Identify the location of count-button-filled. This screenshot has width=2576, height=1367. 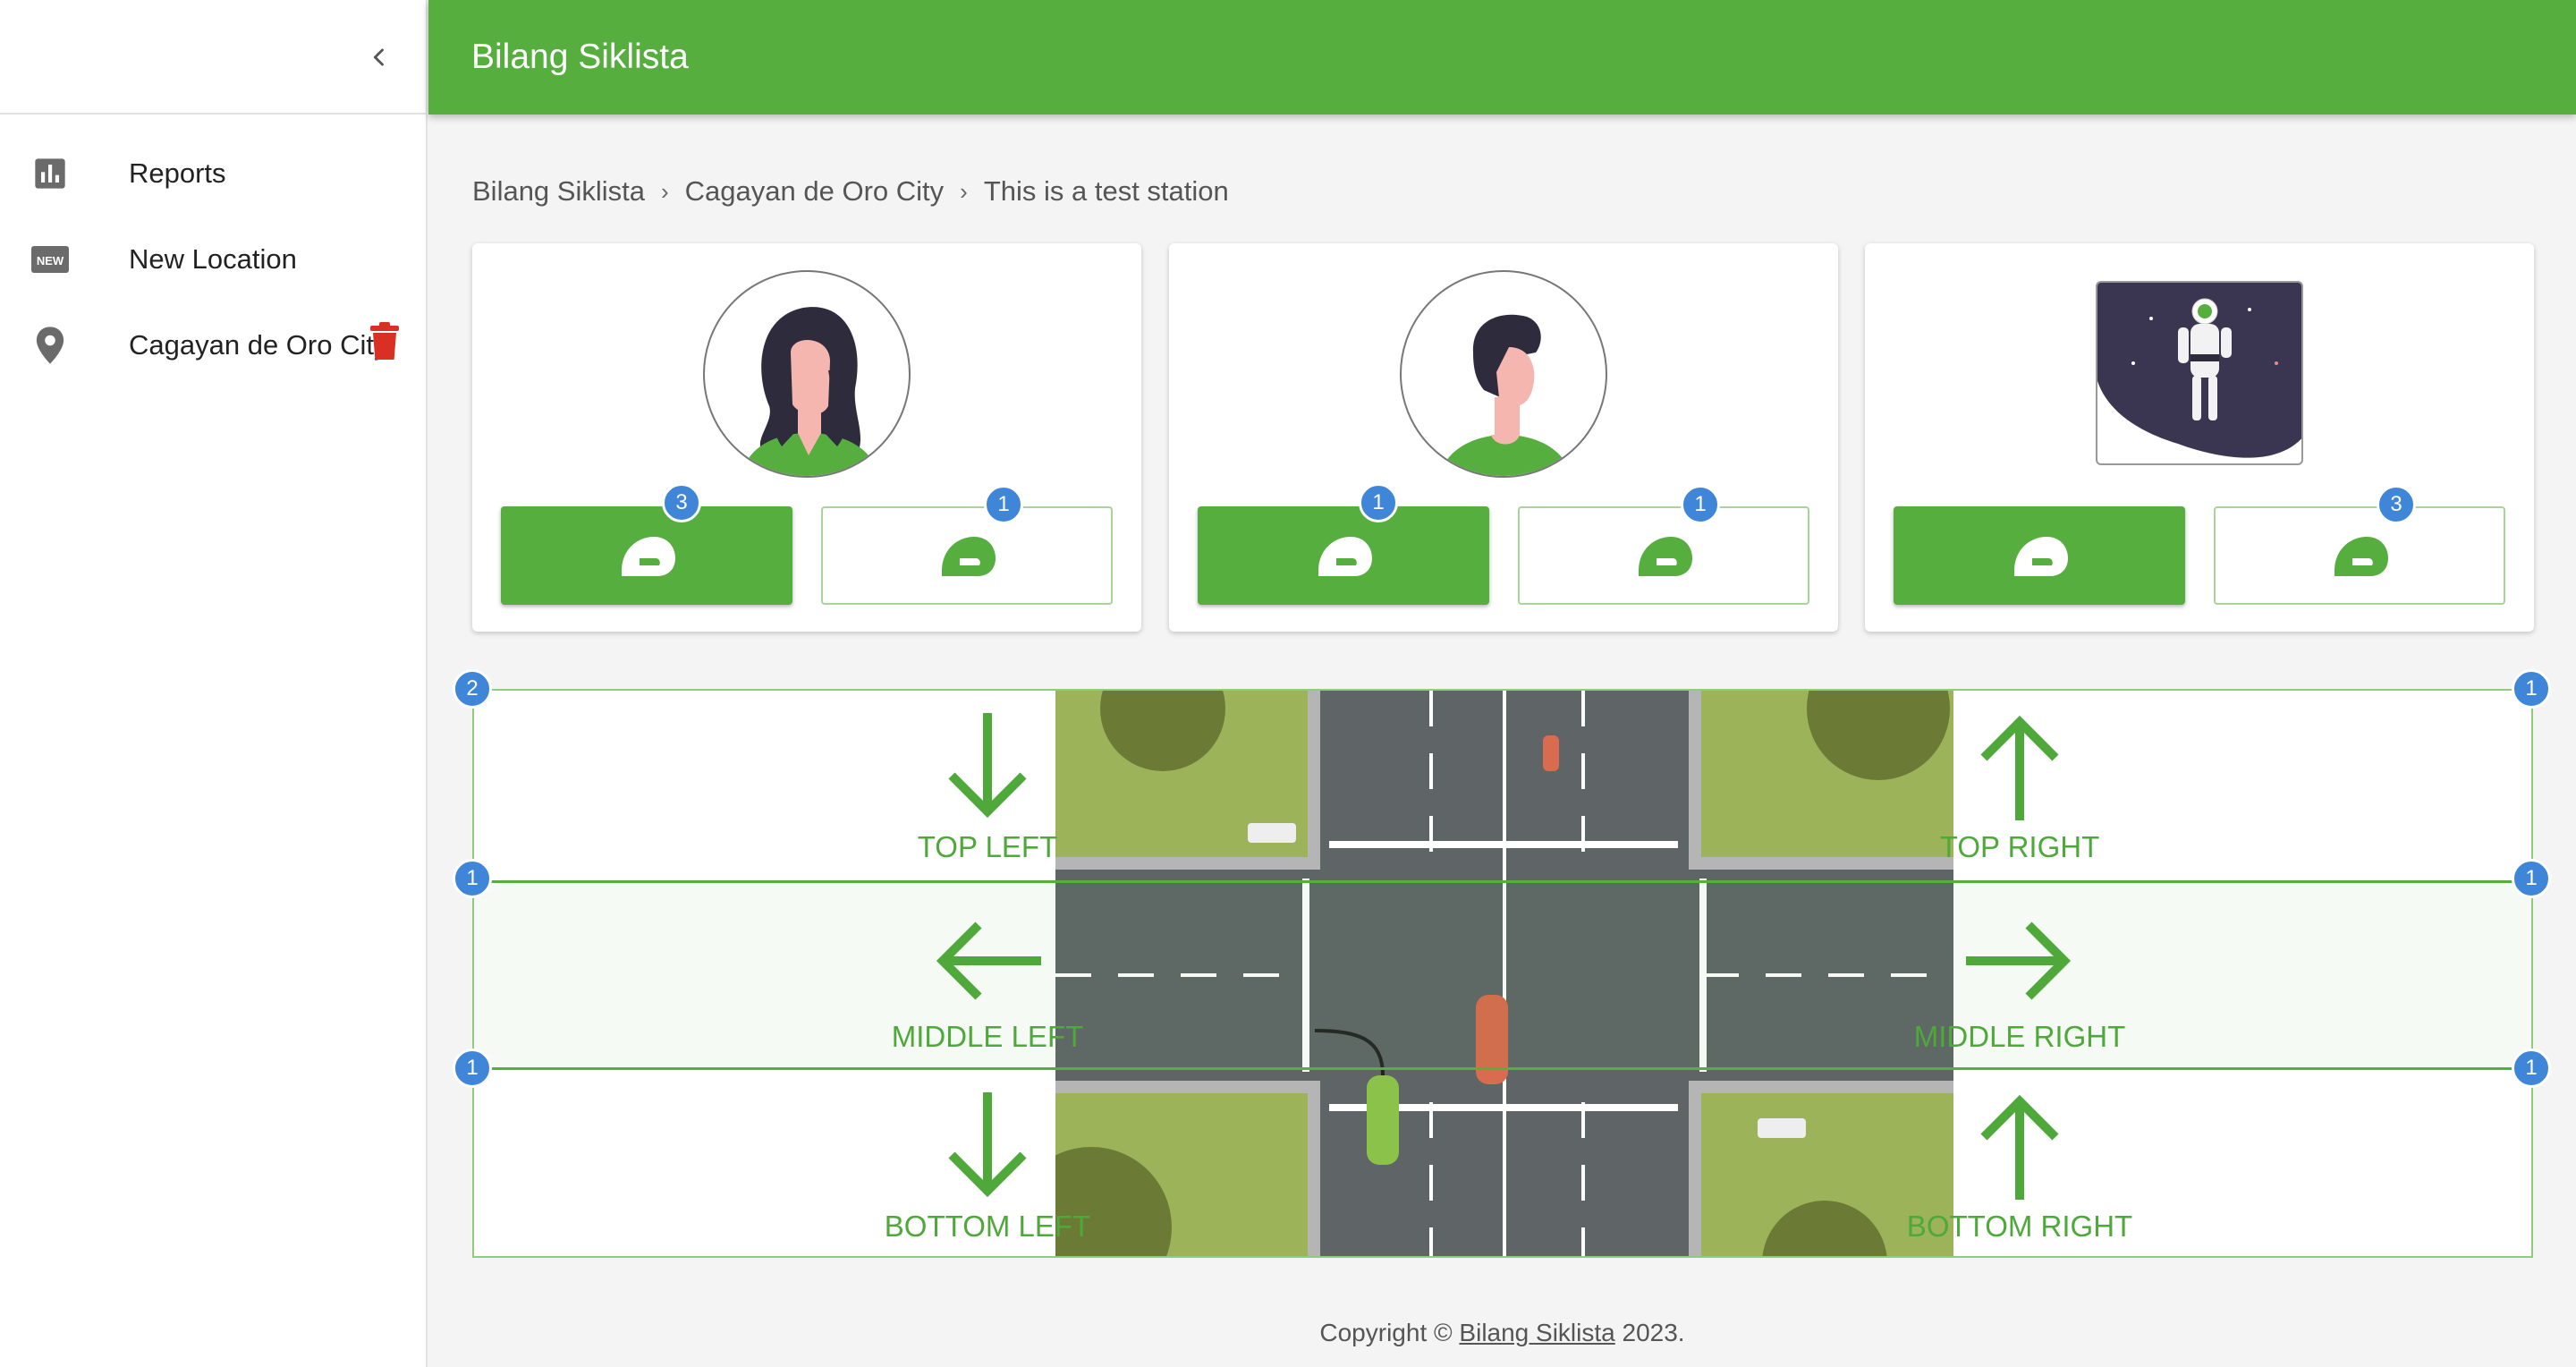
(2039, 555).